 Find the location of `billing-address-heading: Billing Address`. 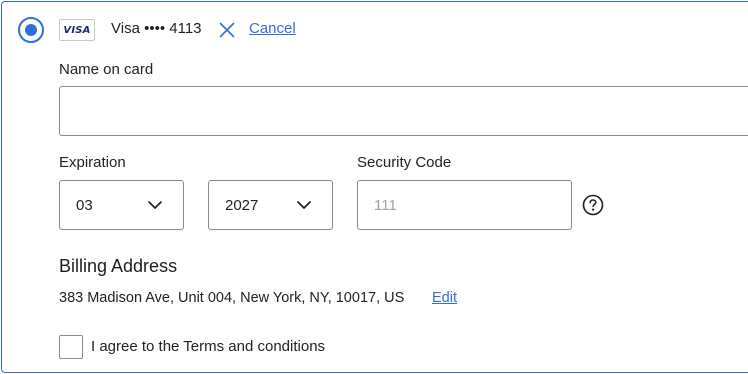

billing-address-heading: Billing Address is located at coordinates (118, 266).